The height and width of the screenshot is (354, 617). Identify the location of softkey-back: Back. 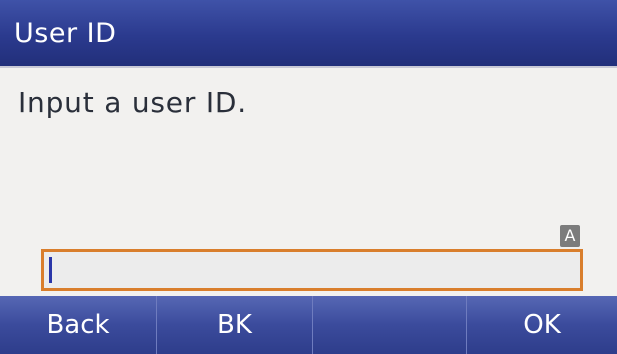
(78, 325).